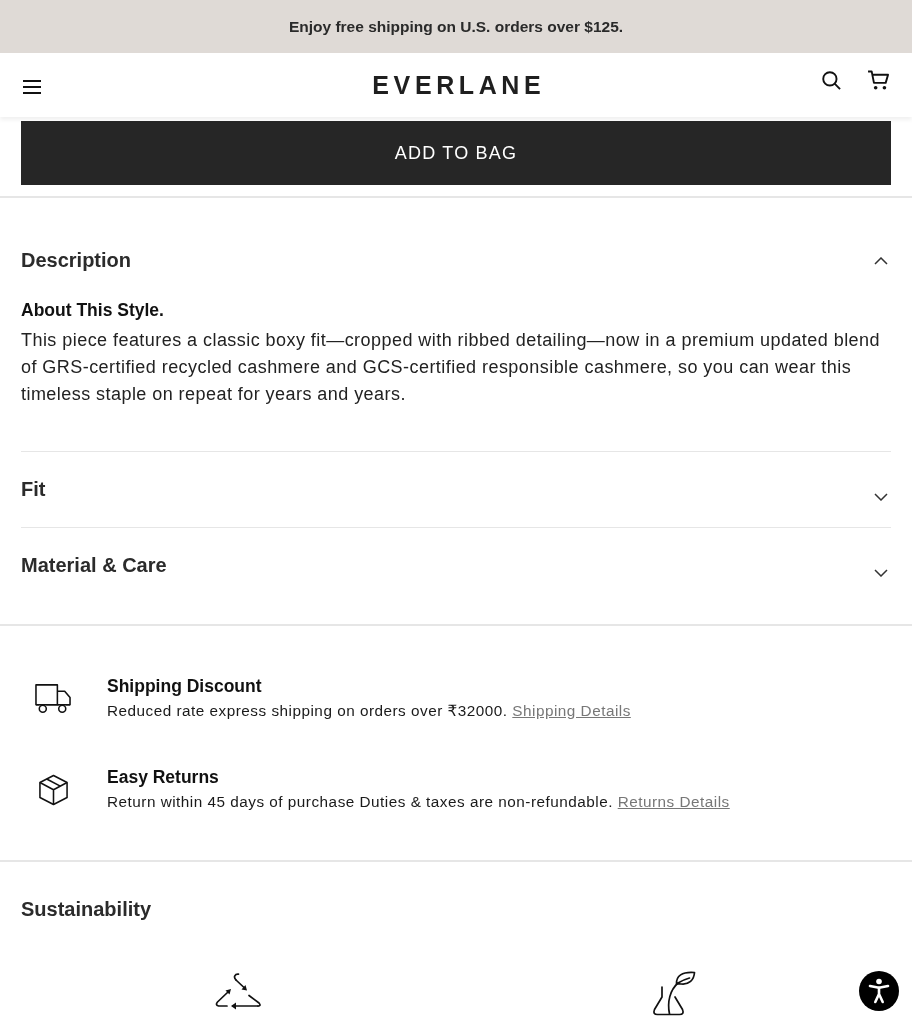 This screenshot has width=912, height=1024. What do you see at coordinates (53, 698) in the screenshot?
I see `truck-icon` at bounding box center [53, 698].